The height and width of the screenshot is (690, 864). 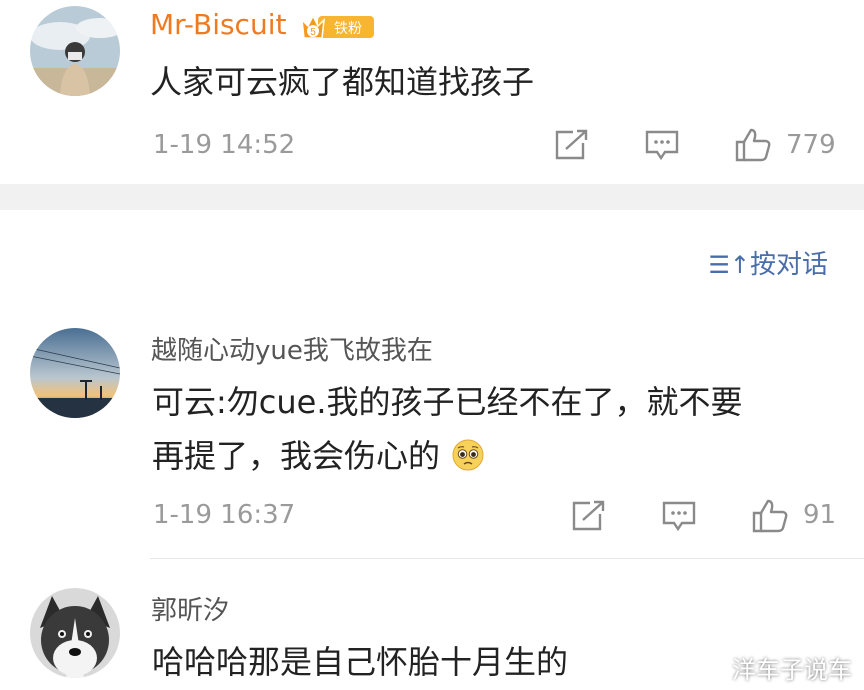 What do you see at coordinates (792, 670) in the screenshot?
I see `watermark: 洋车子说车` at bounding box center [792, 670].